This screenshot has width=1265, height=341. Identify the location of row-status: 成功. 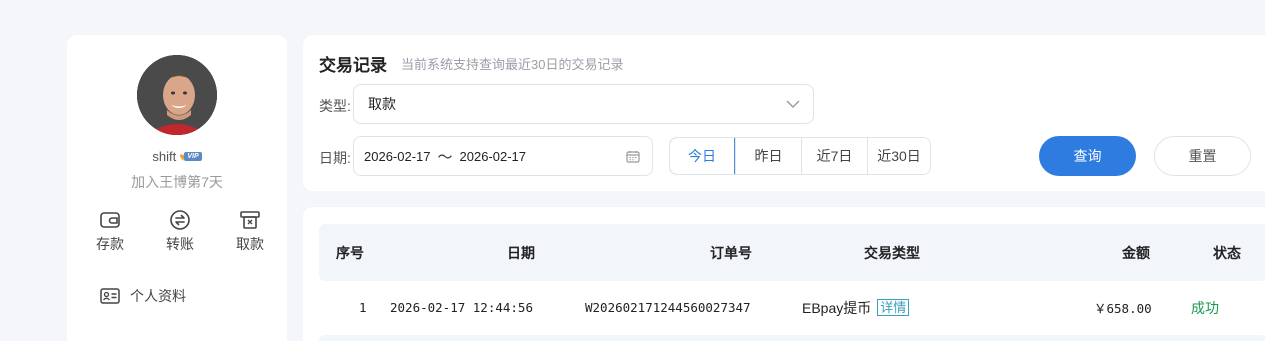
(1205, 307).